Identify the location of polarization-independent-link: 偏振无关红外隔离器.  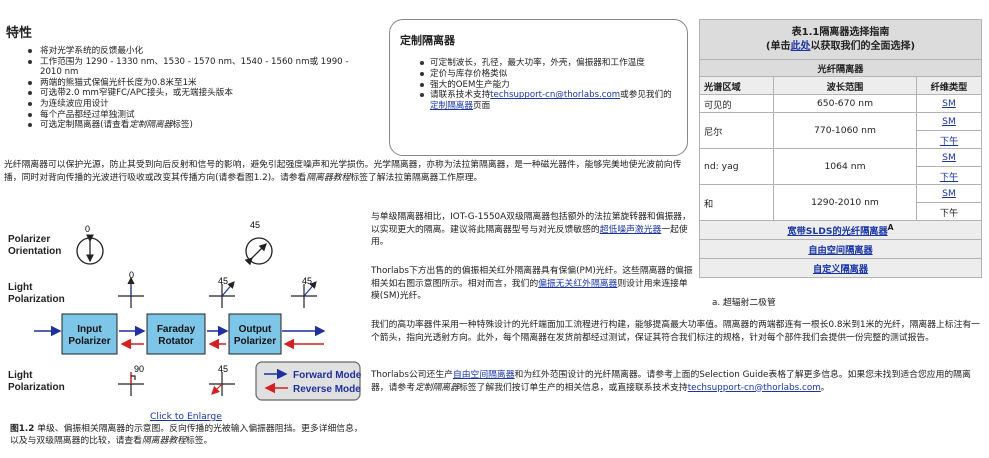
(577, 284).